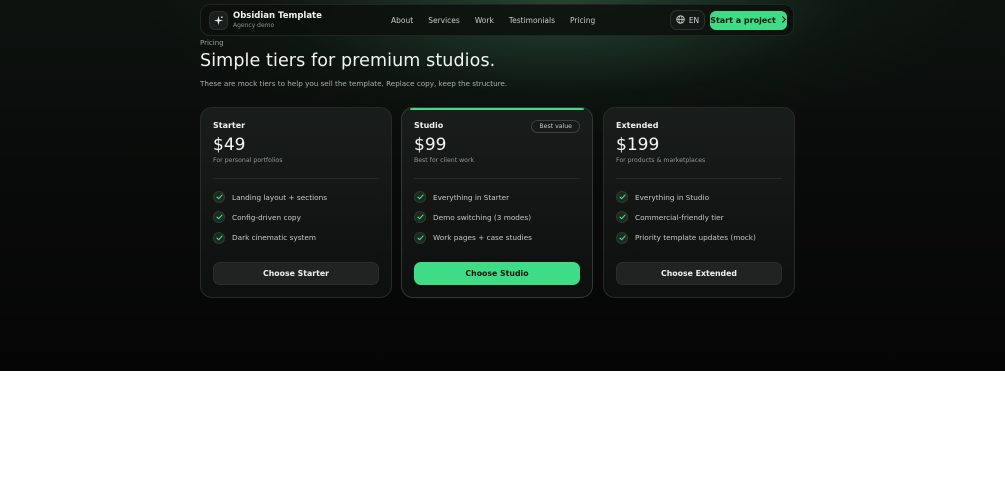 Image resolution: width=1005 pixels, height=499 pixels. I want to click on feature-item: Priority template updates (mock), so click(686, 237).